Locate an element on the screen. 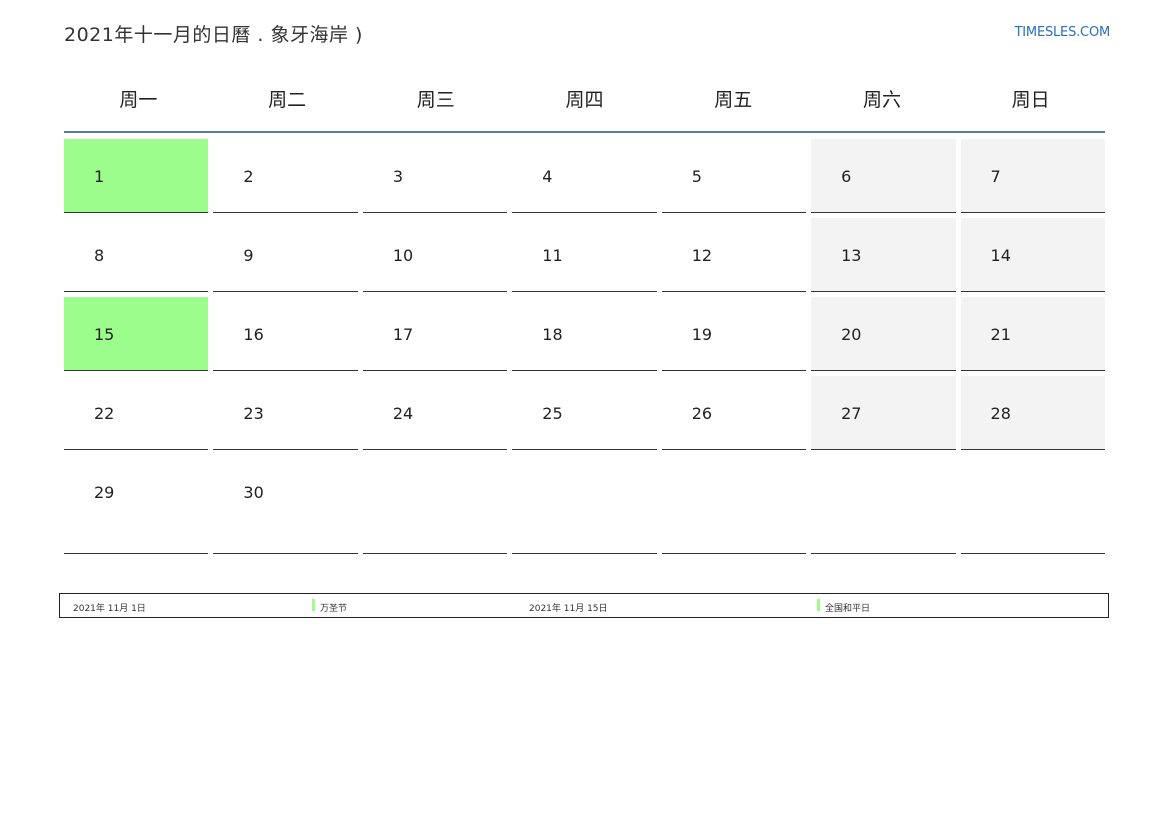 The image size is (1169, 827). day-cell: 12 is located at coordinates (734, 255).